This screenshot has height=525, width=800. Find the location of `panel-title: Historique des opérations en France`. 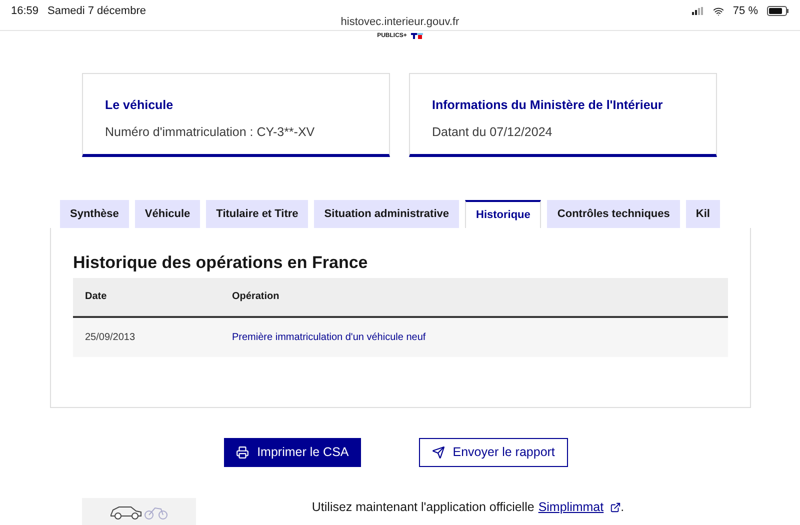

panel-title: Historique des opérations en France is located at coordinates (221, 263).